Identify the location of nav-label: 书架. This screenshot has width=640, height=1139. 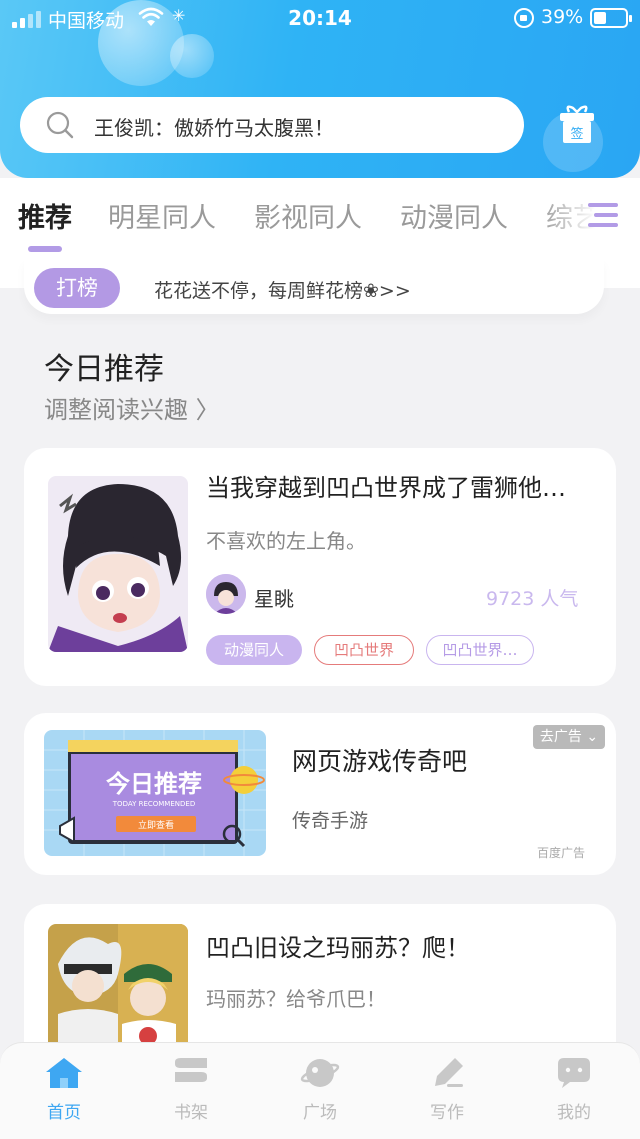
(191, 1113).